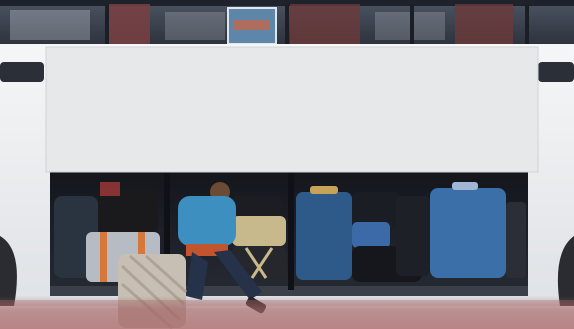  I want to click on plaid-bag, so click(371, 235).